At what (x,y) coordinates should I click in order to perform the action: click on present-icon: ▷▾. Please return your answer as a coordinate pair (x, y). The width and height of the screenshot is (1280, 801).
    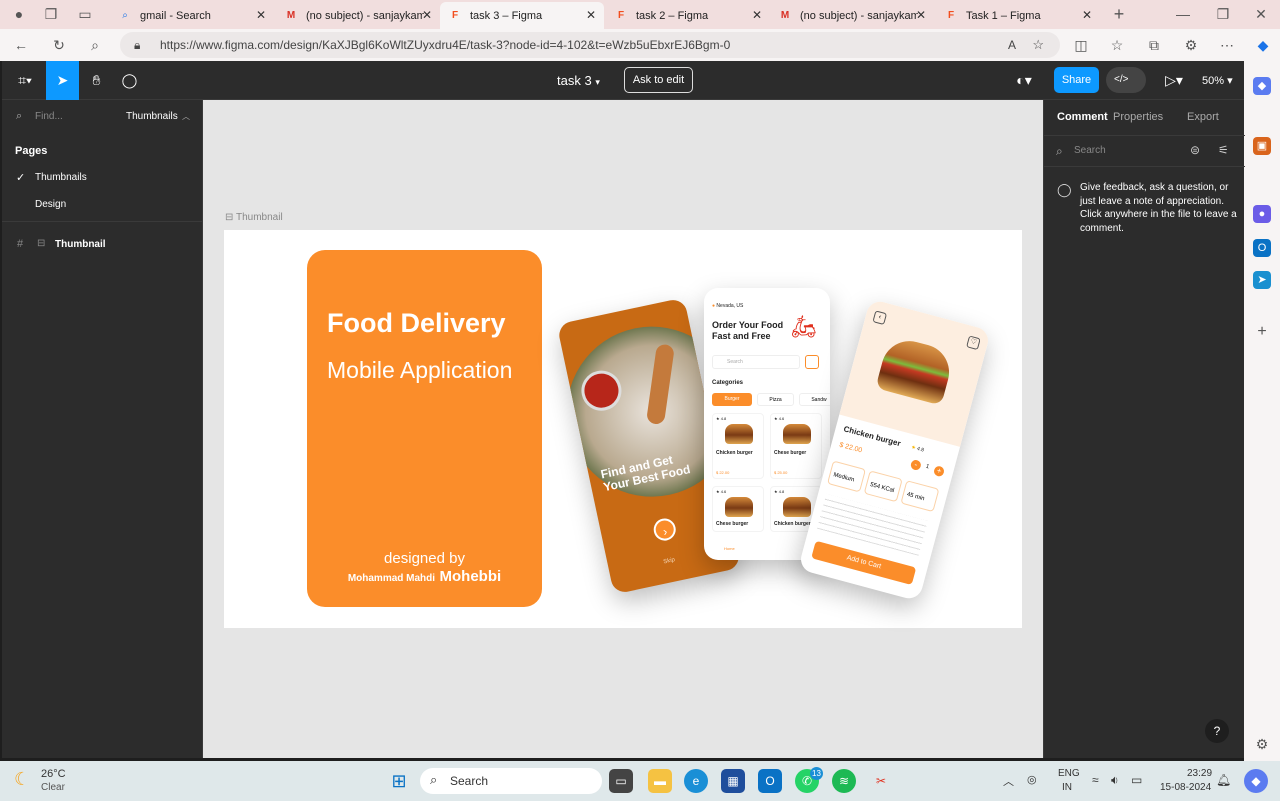
    Looking at the image, I should click on (1174, 80).